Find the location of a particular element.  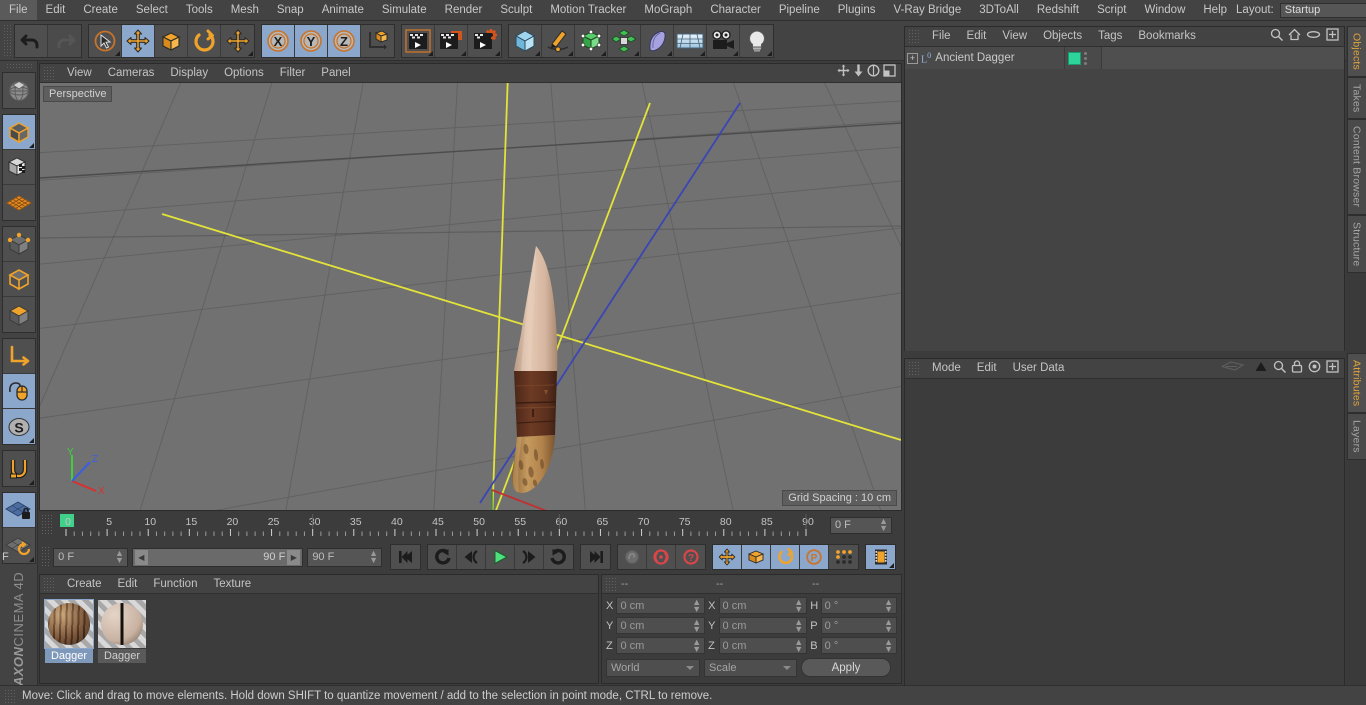

home-icon is located at coordinates (1294, 37).